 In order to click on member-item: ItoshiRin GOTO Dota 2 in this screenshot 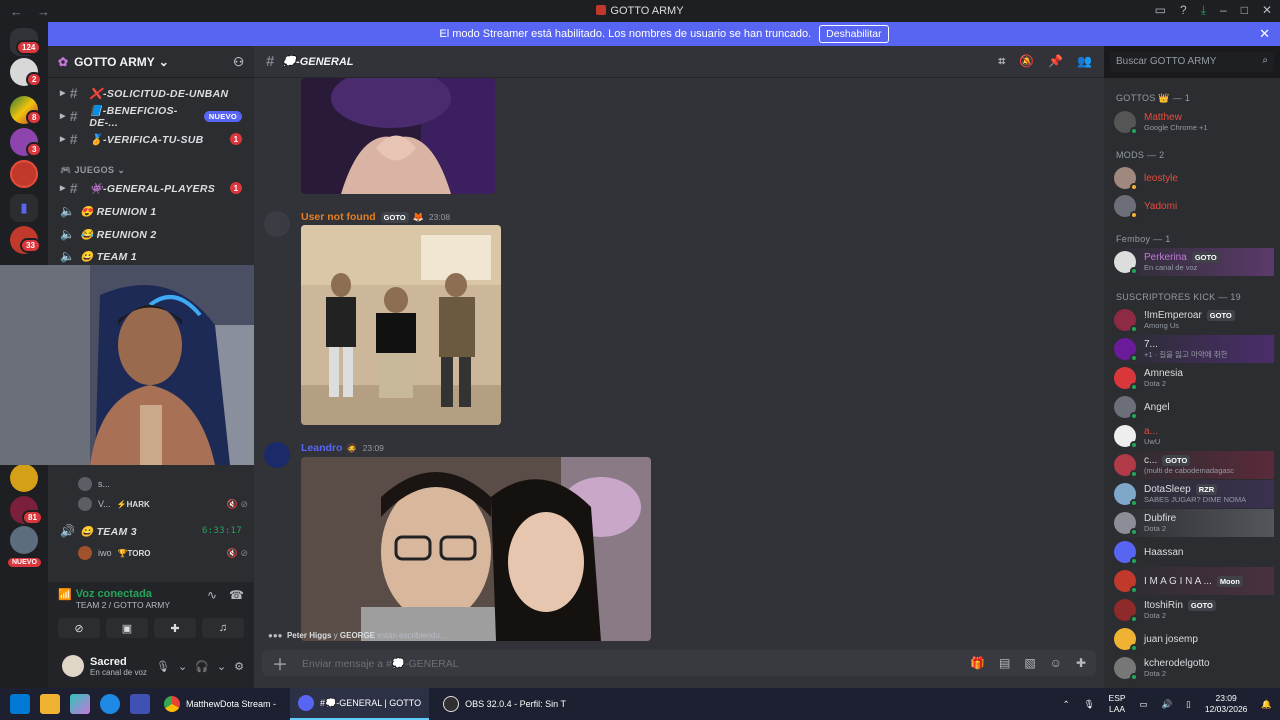, I will do `click(1194, 610)`.